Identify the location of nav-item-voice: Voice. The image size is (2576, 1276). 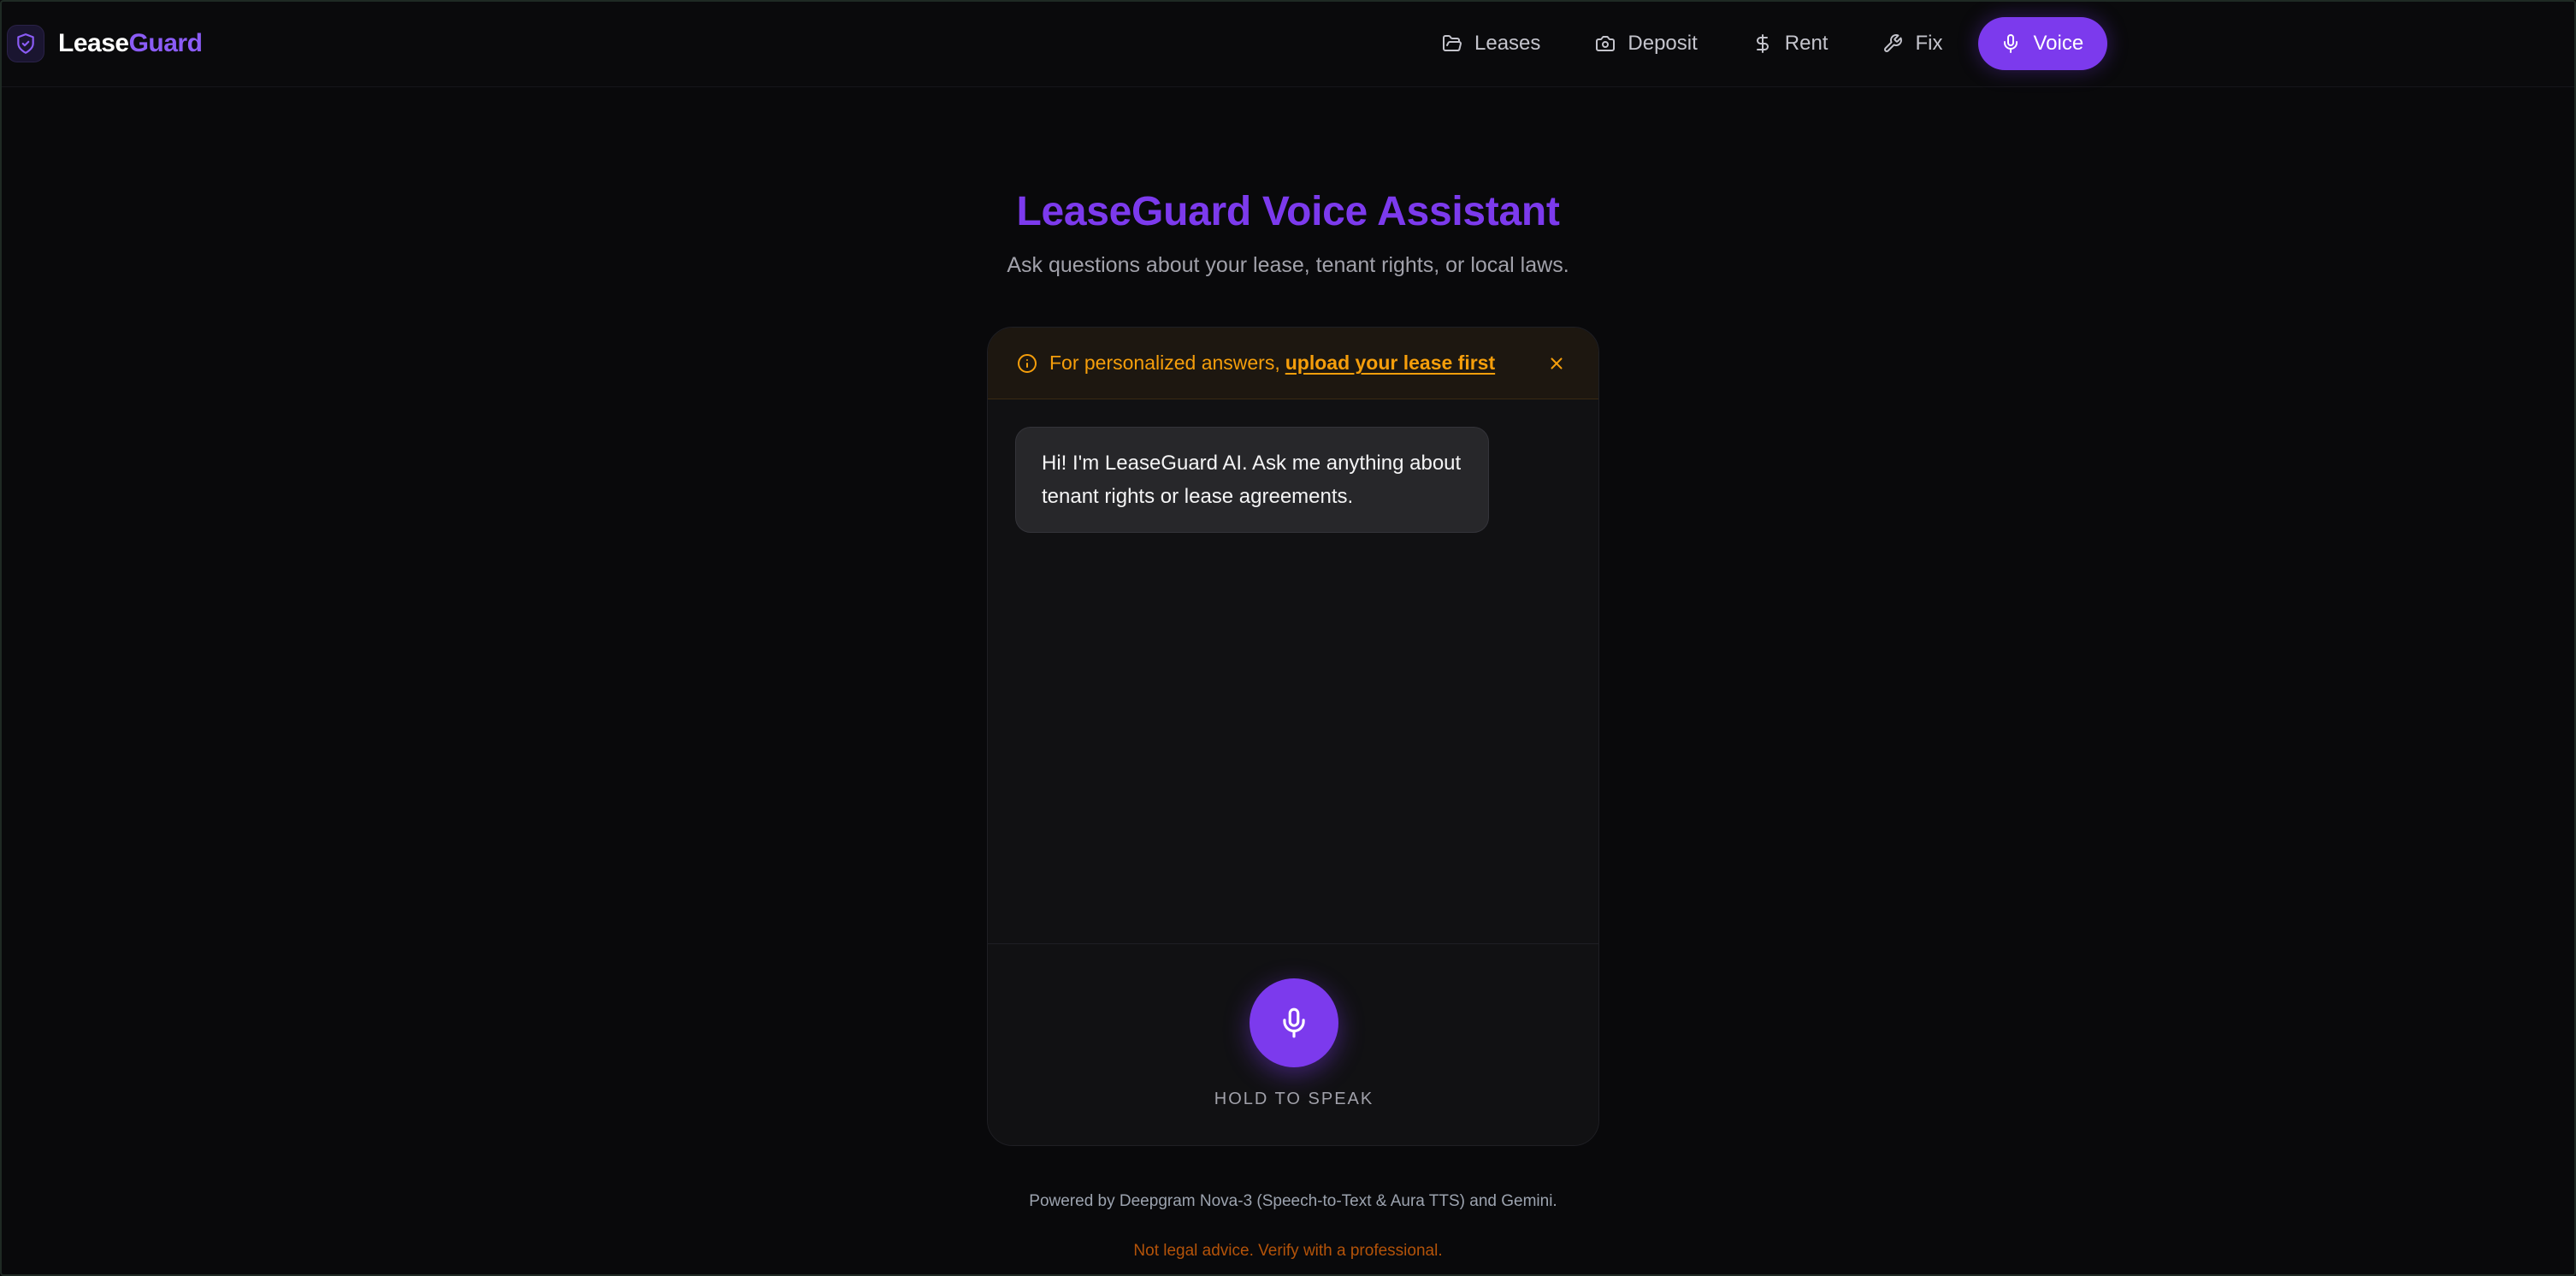
(2043, 43).